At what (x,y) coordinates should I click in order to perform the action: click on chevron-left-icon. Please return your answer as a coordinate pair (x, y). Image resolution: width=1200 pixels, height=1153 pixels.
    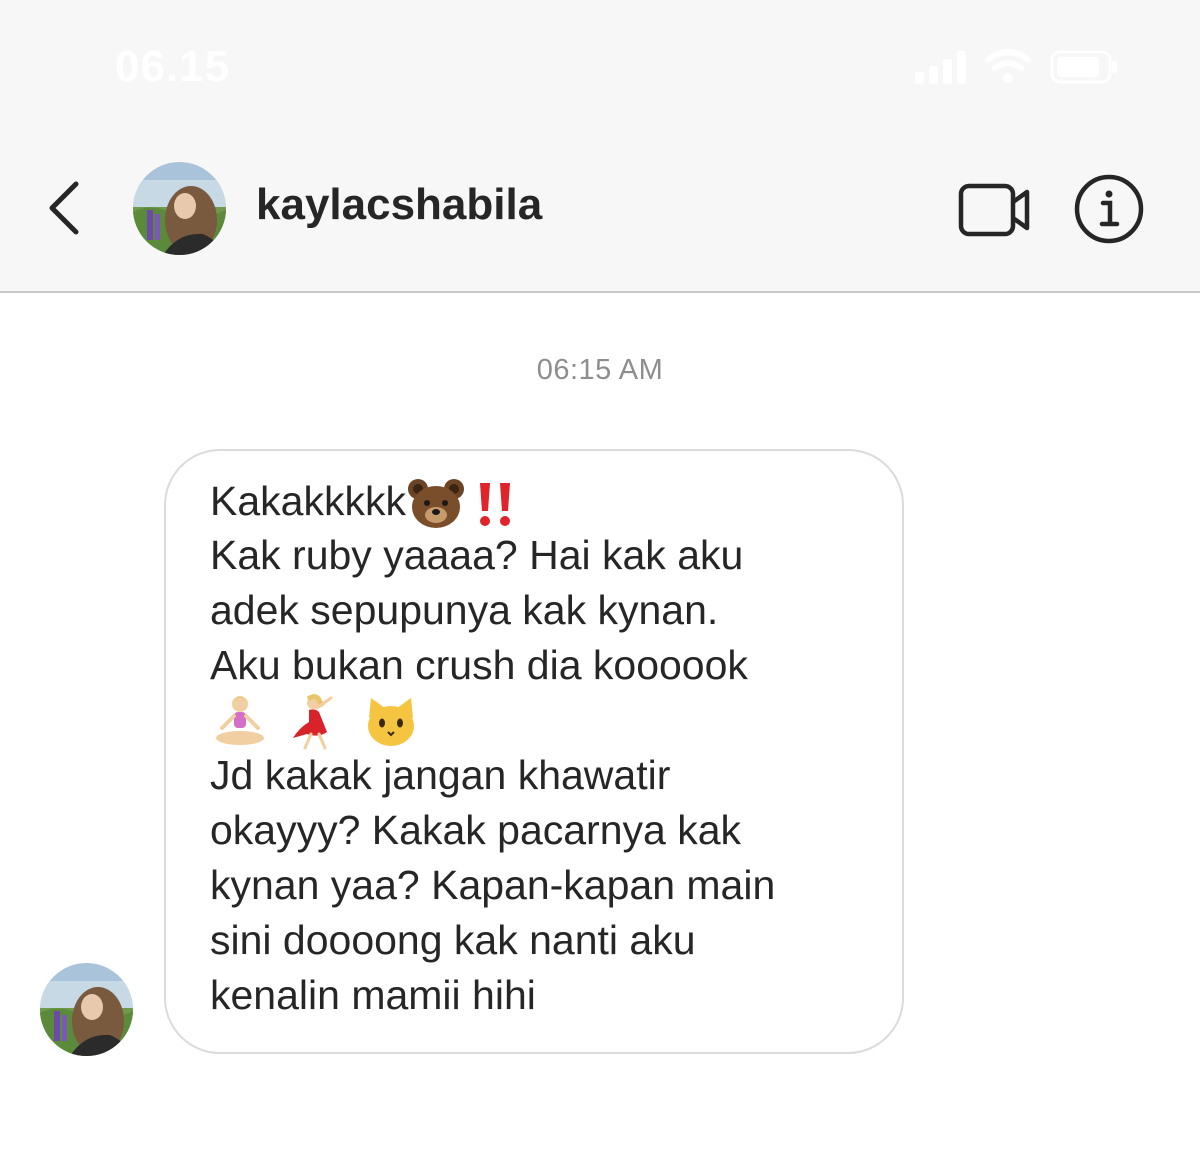
    Looking at the image, I should click on (64, 208).